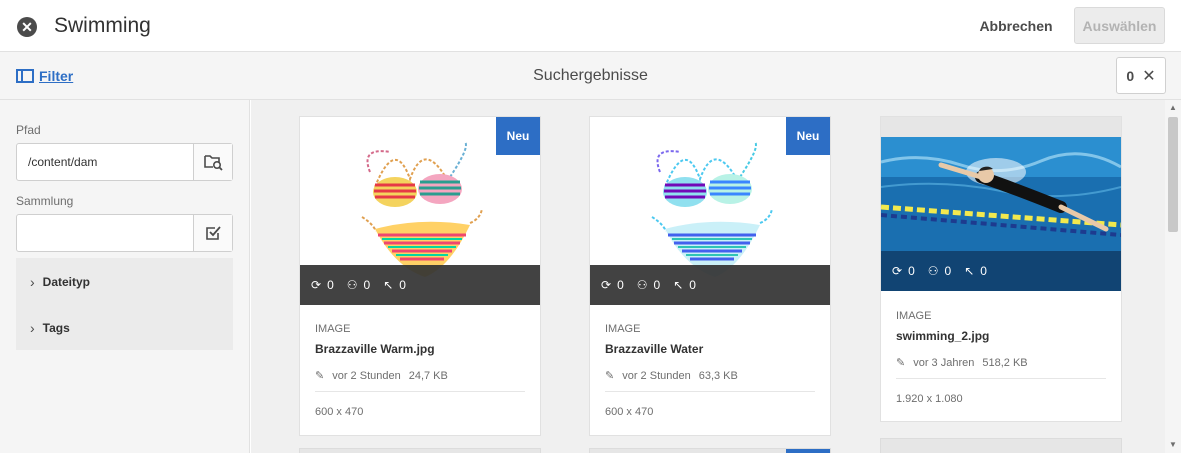  What do you see at coordinates (943, 336) in the screenshot?
I see `asset-name: swimming_2.jpg` at bounding box center [943, 336].